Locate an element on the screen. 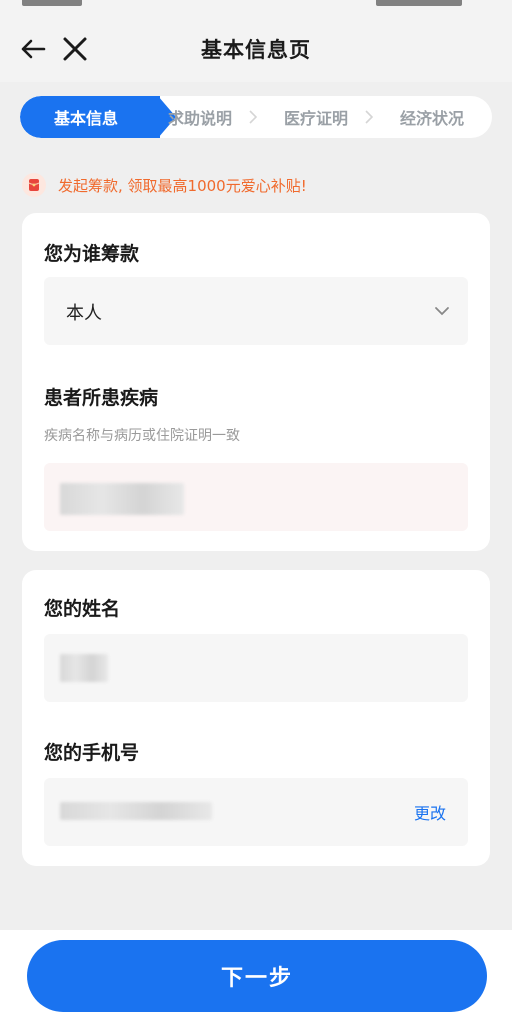 This screenshot has height=1024, width=512. next-step-button: 下一步 is located at coordinates (257, 976).